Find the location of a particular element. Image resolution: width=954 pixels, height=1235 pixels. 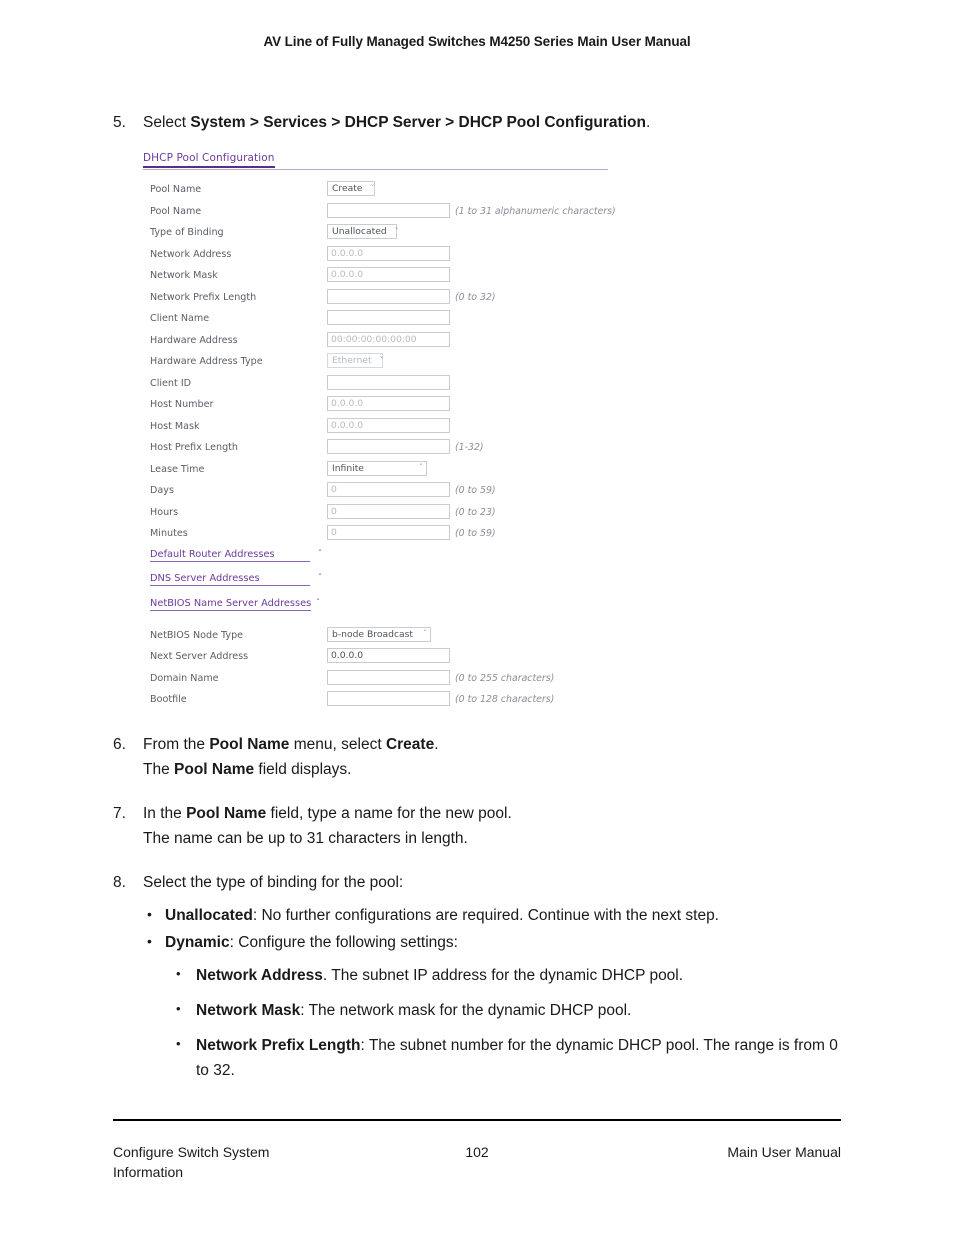

control-host-mask is located at coordinates (388, 425).